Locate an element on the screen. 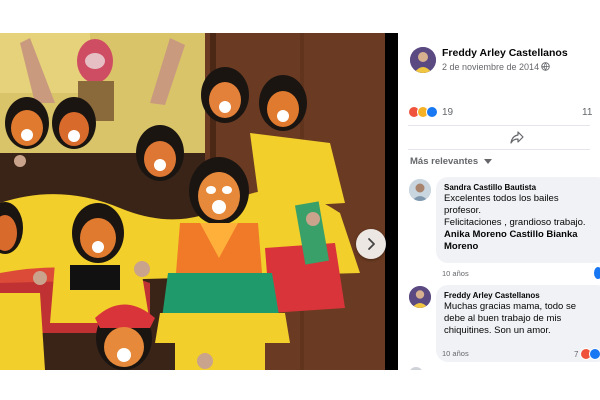 The width and height of the screenshot is (600, 400). sort-label: Más relevantes is located at coordinates (444, 161).